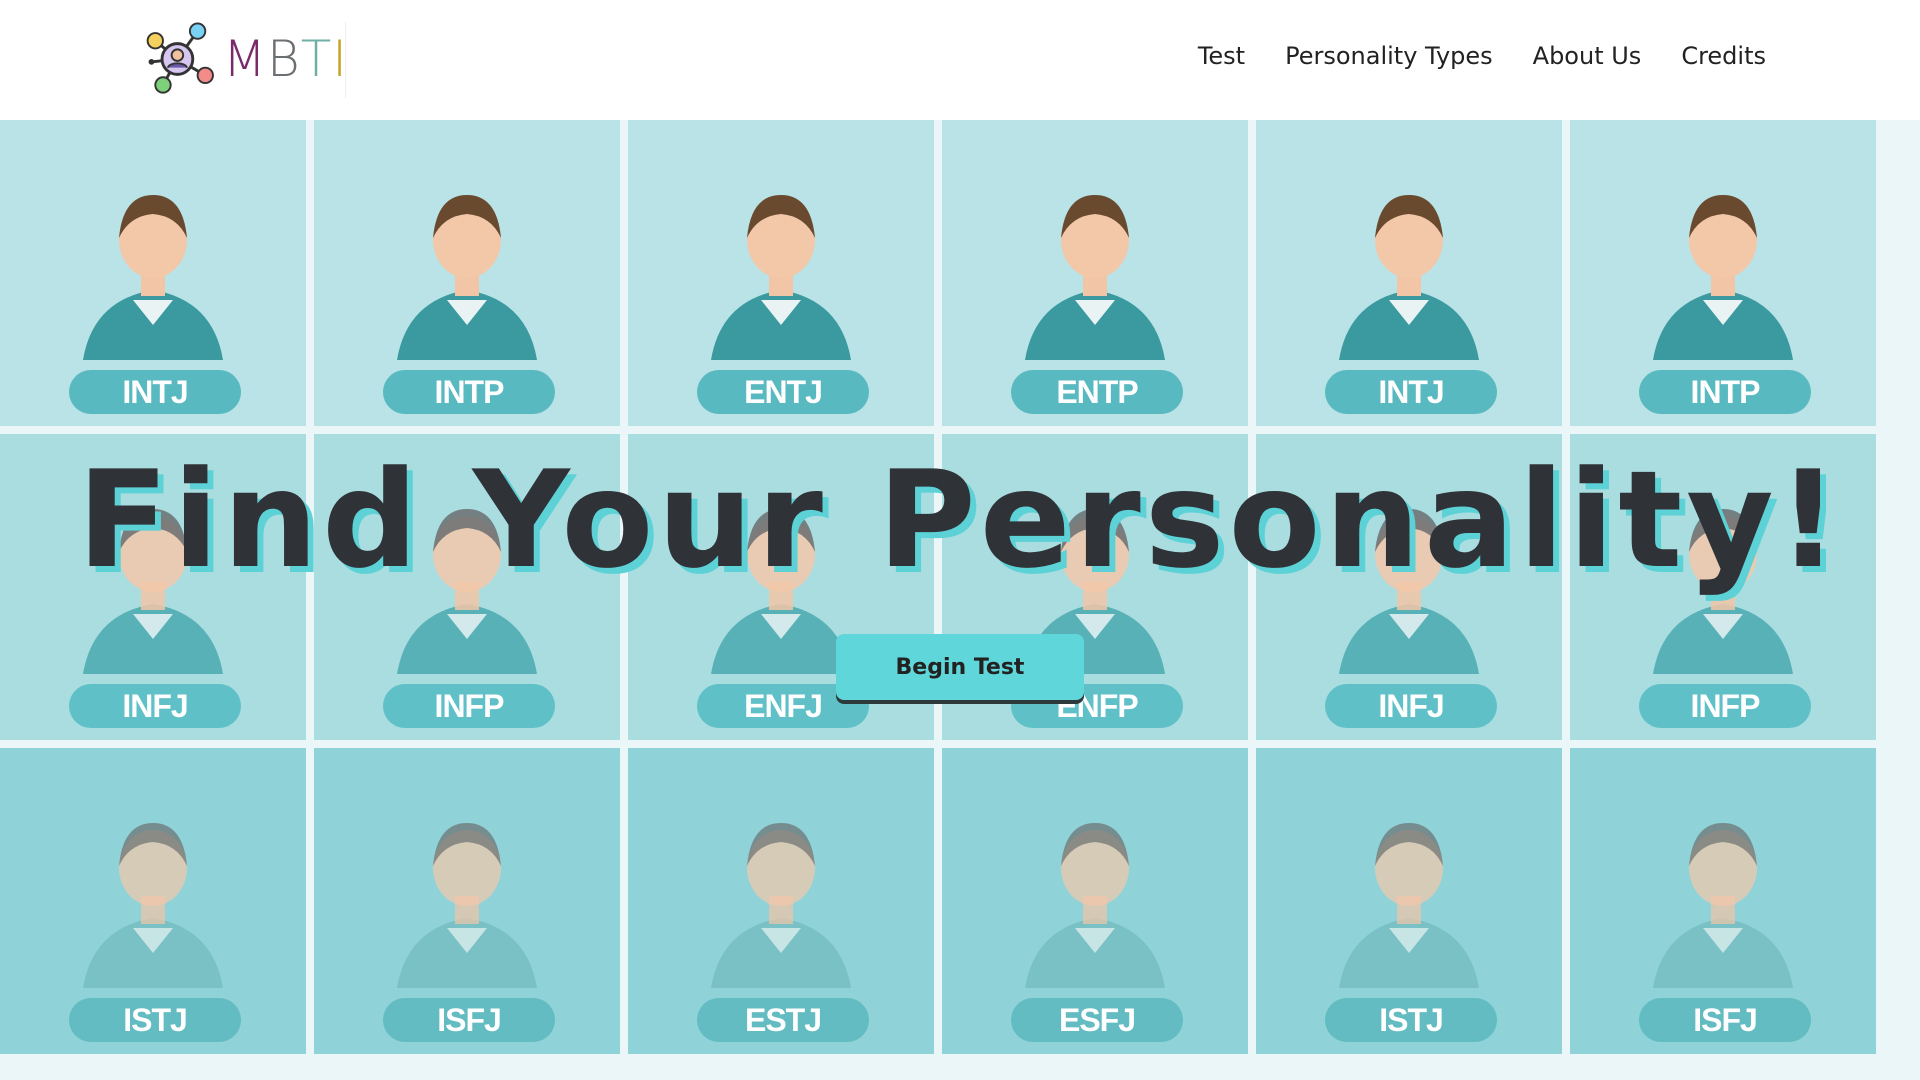 This screenshot has height=1080, width=1920. I want to click on personality-tile: ESFJ, so click(1095, 901).